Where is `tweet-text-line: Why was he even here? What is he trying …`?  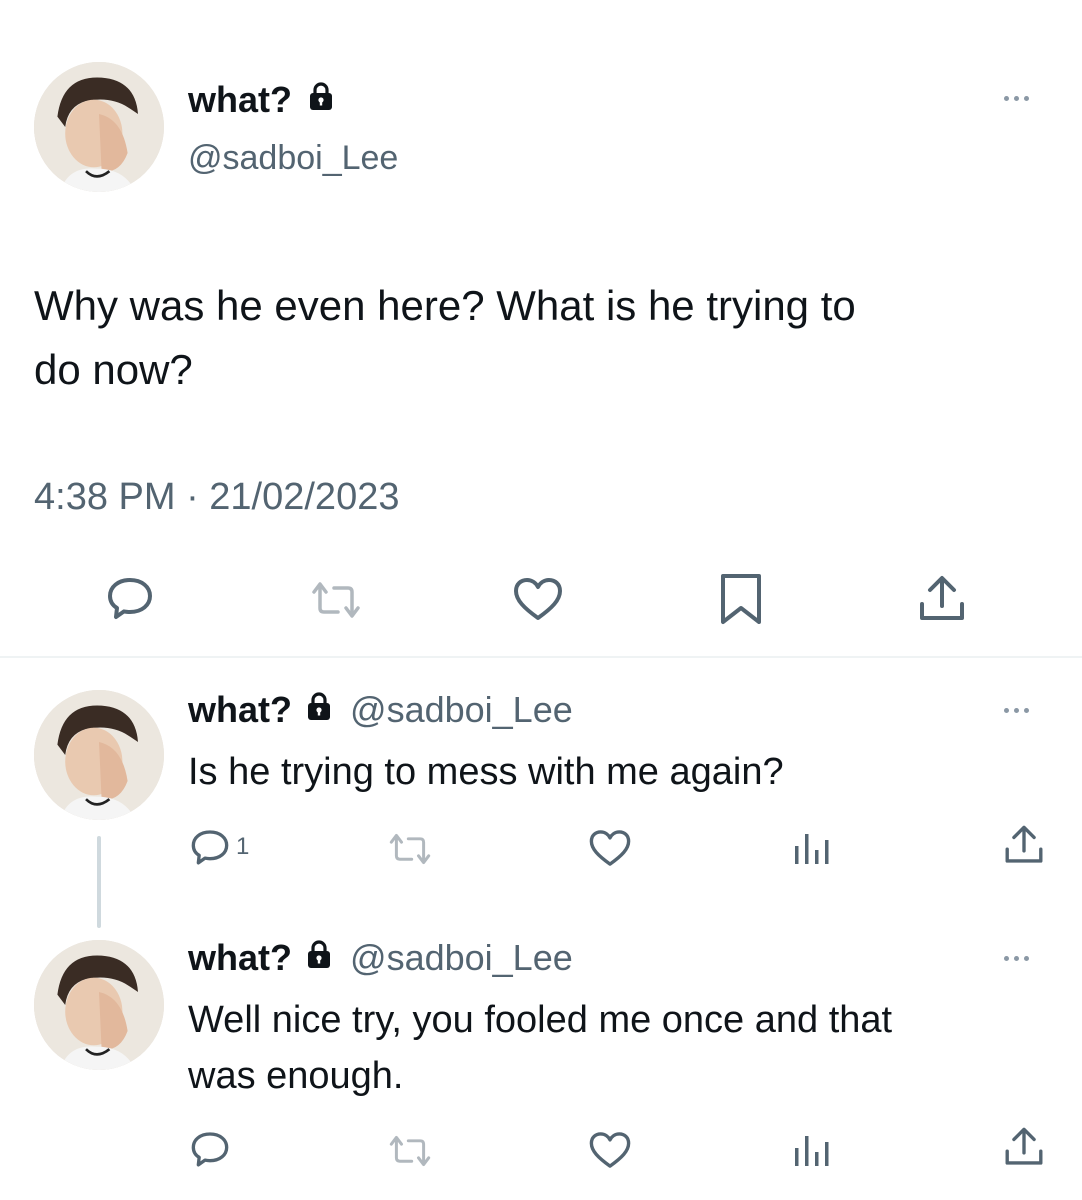
tweet-text-line: Why was he even here? What is he trying … is located at coordinates (445, 305).